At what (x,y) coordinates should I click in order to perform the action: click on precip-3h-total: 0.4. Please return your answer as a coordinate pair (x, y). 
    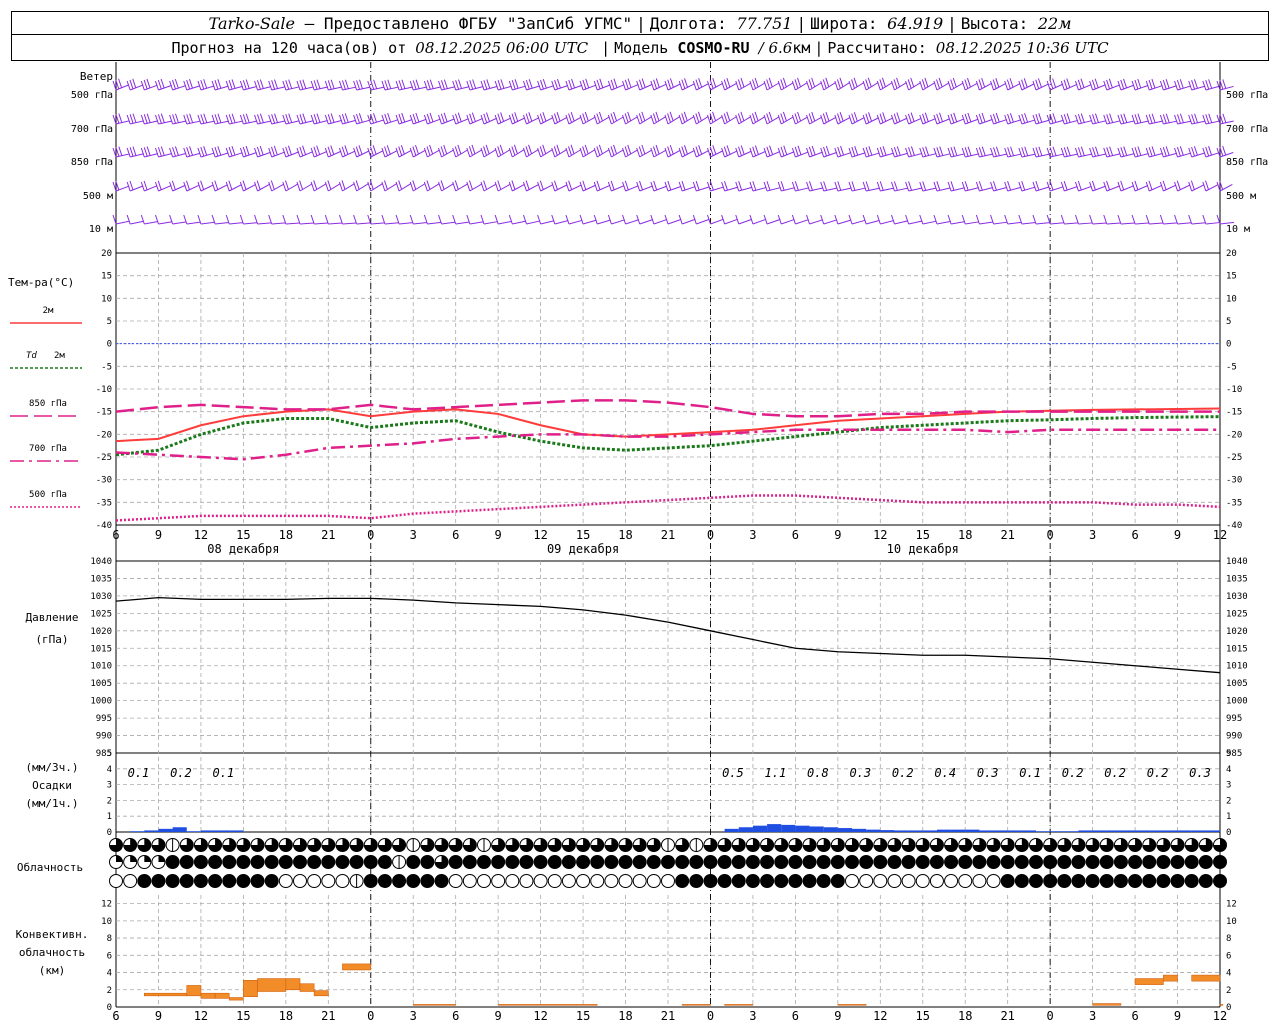
    Looking at the image, I should click on (945, 773).